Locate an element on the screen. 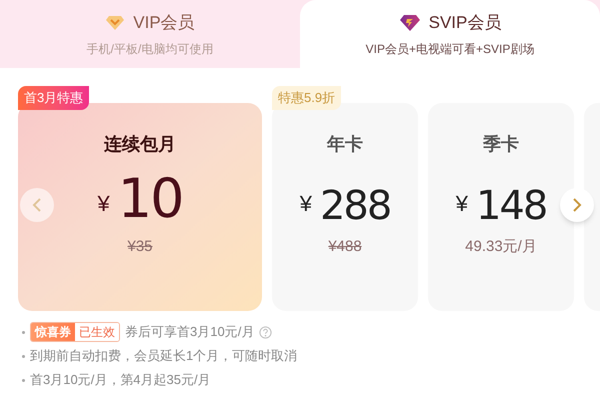 This screenshot has height=409, width=600. note-text: 首3月10元/月，第4月起35元/月 is located at coordinates (120, 380).